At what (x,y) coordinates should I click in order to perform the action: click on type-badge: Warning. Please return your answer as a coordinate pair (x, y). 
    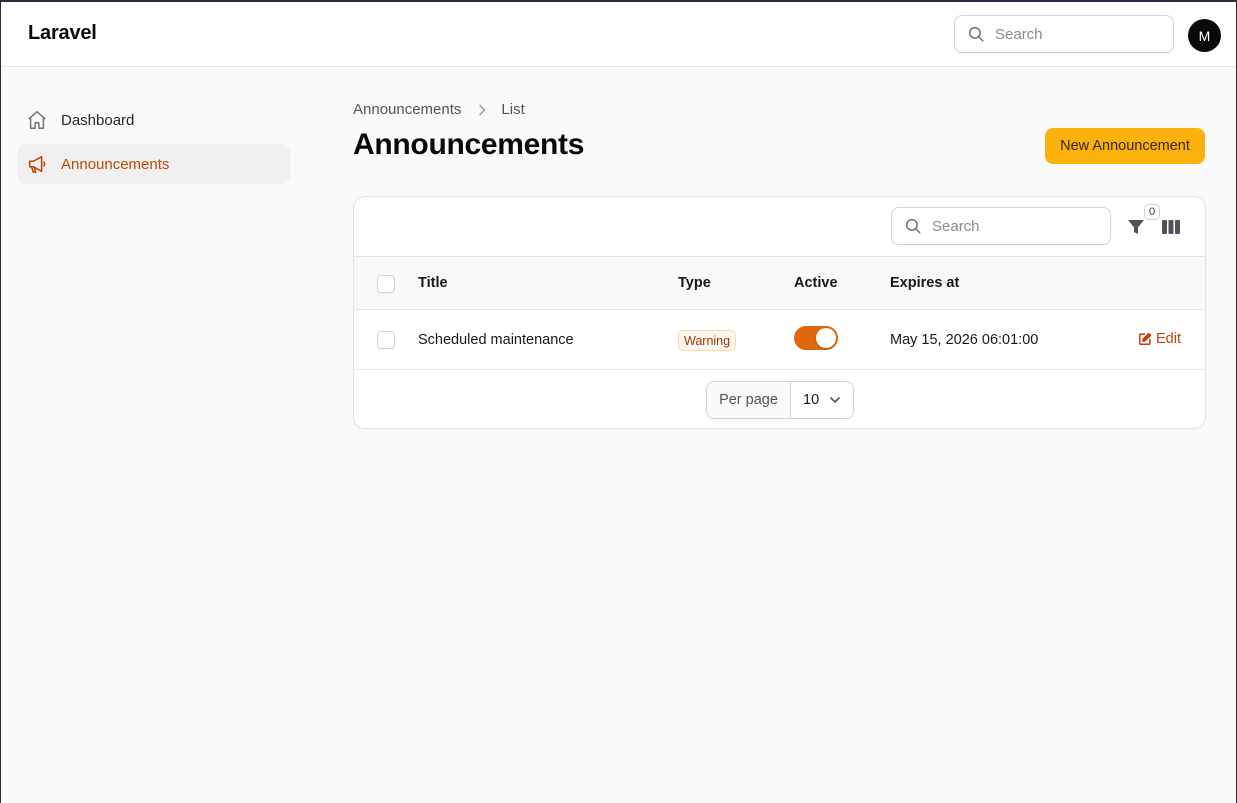
    Looking at the image, I should click on (707, 340).